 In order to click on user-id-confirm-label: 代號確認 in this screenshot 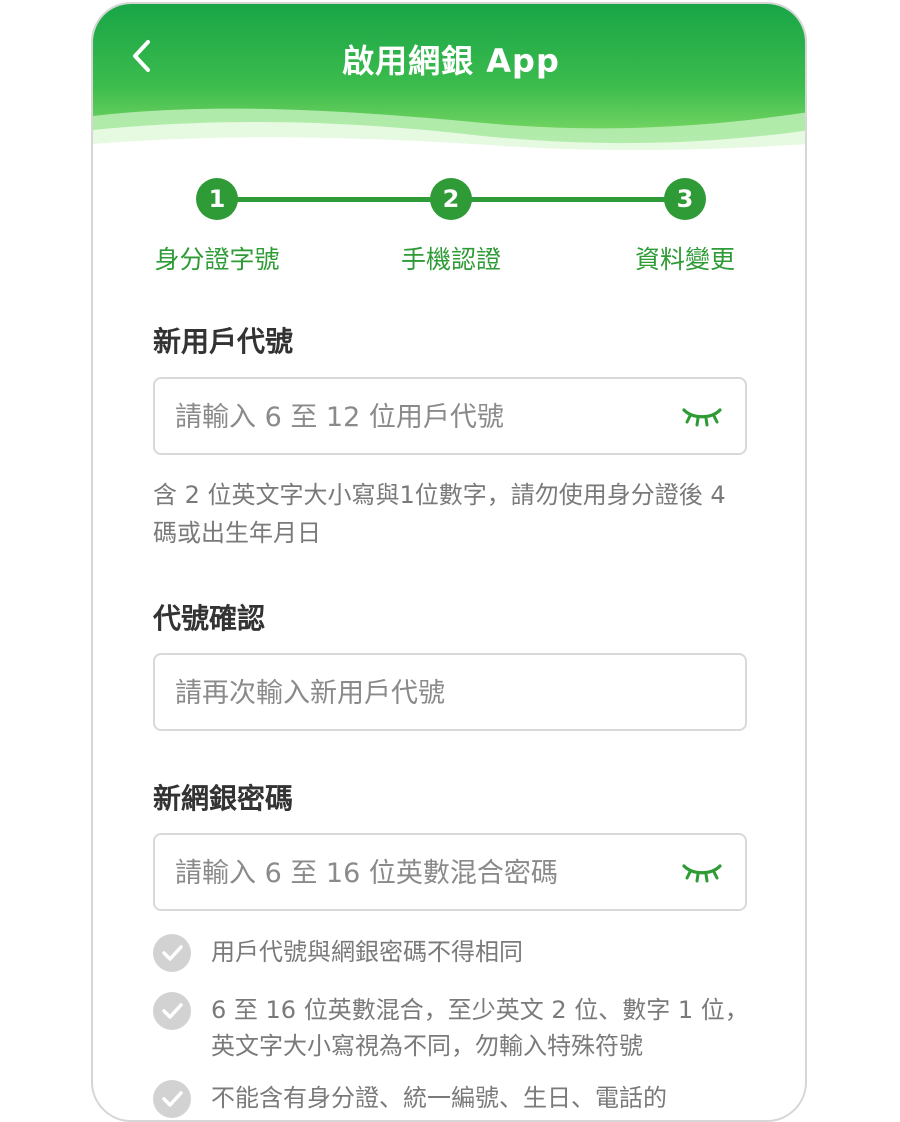, I will do `click(209, 618)`.